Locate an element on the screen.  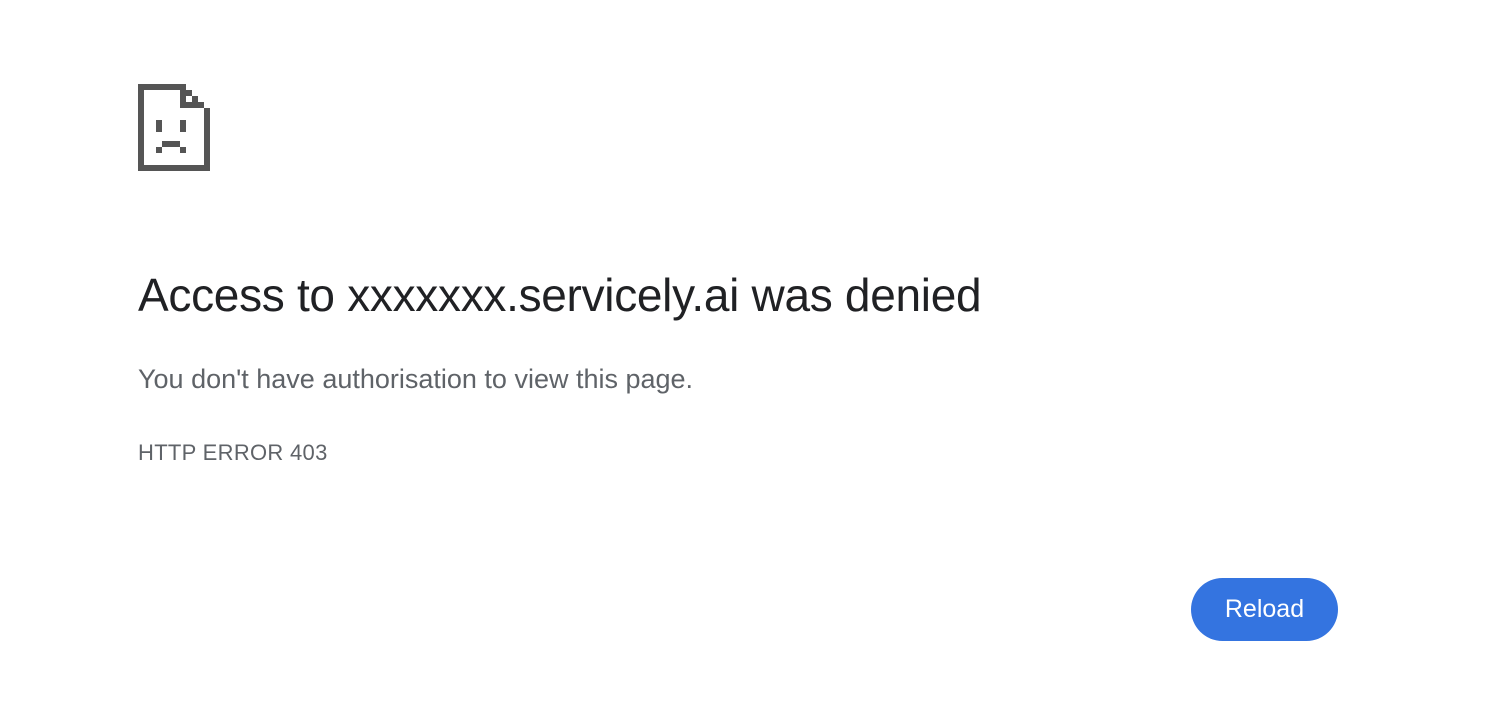
reload-button: Reload is located at coordinates (1264, 609).